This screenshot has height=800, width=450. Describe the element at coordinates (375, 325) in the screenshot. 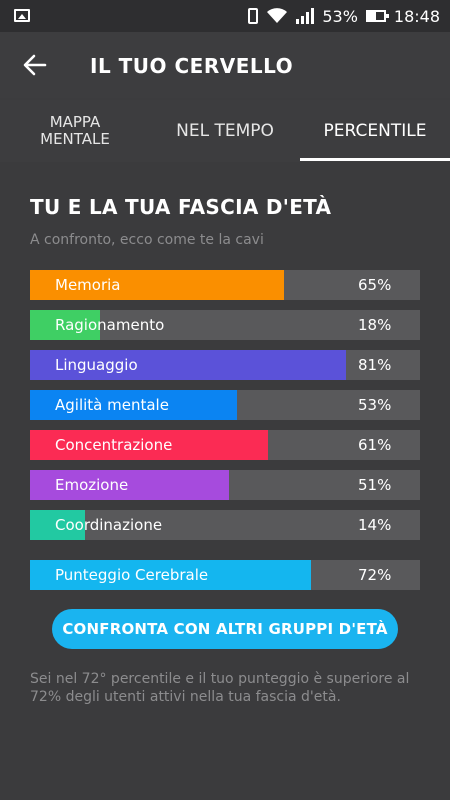

I see `bar-value-label: 18%` at that location.